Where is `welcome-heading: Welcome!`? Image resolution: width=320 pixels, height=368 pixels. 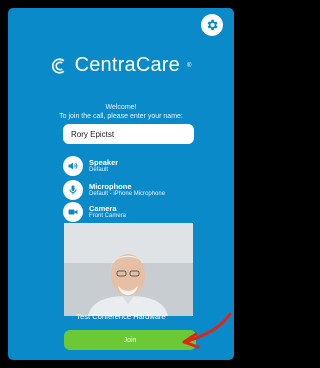 welcome-heading: Welcome! is located at coordinates (121, 107).